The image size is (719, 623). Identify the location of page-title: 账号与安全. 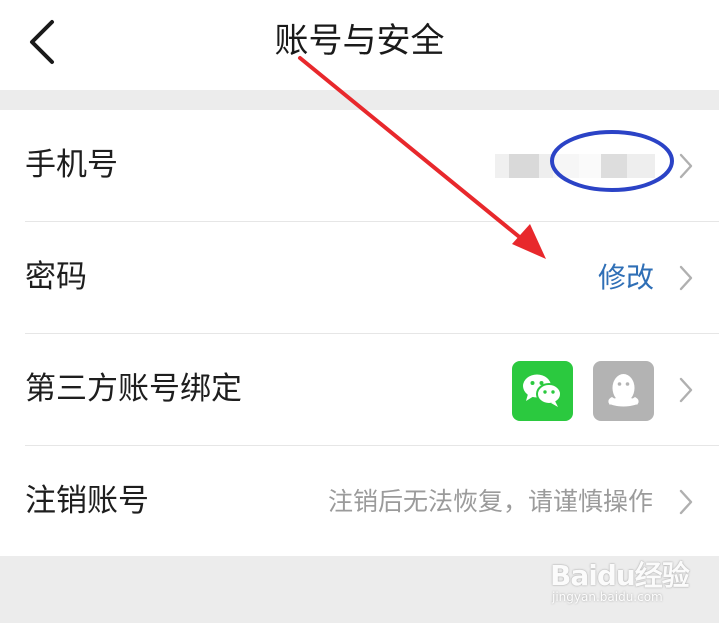
(359, 41).